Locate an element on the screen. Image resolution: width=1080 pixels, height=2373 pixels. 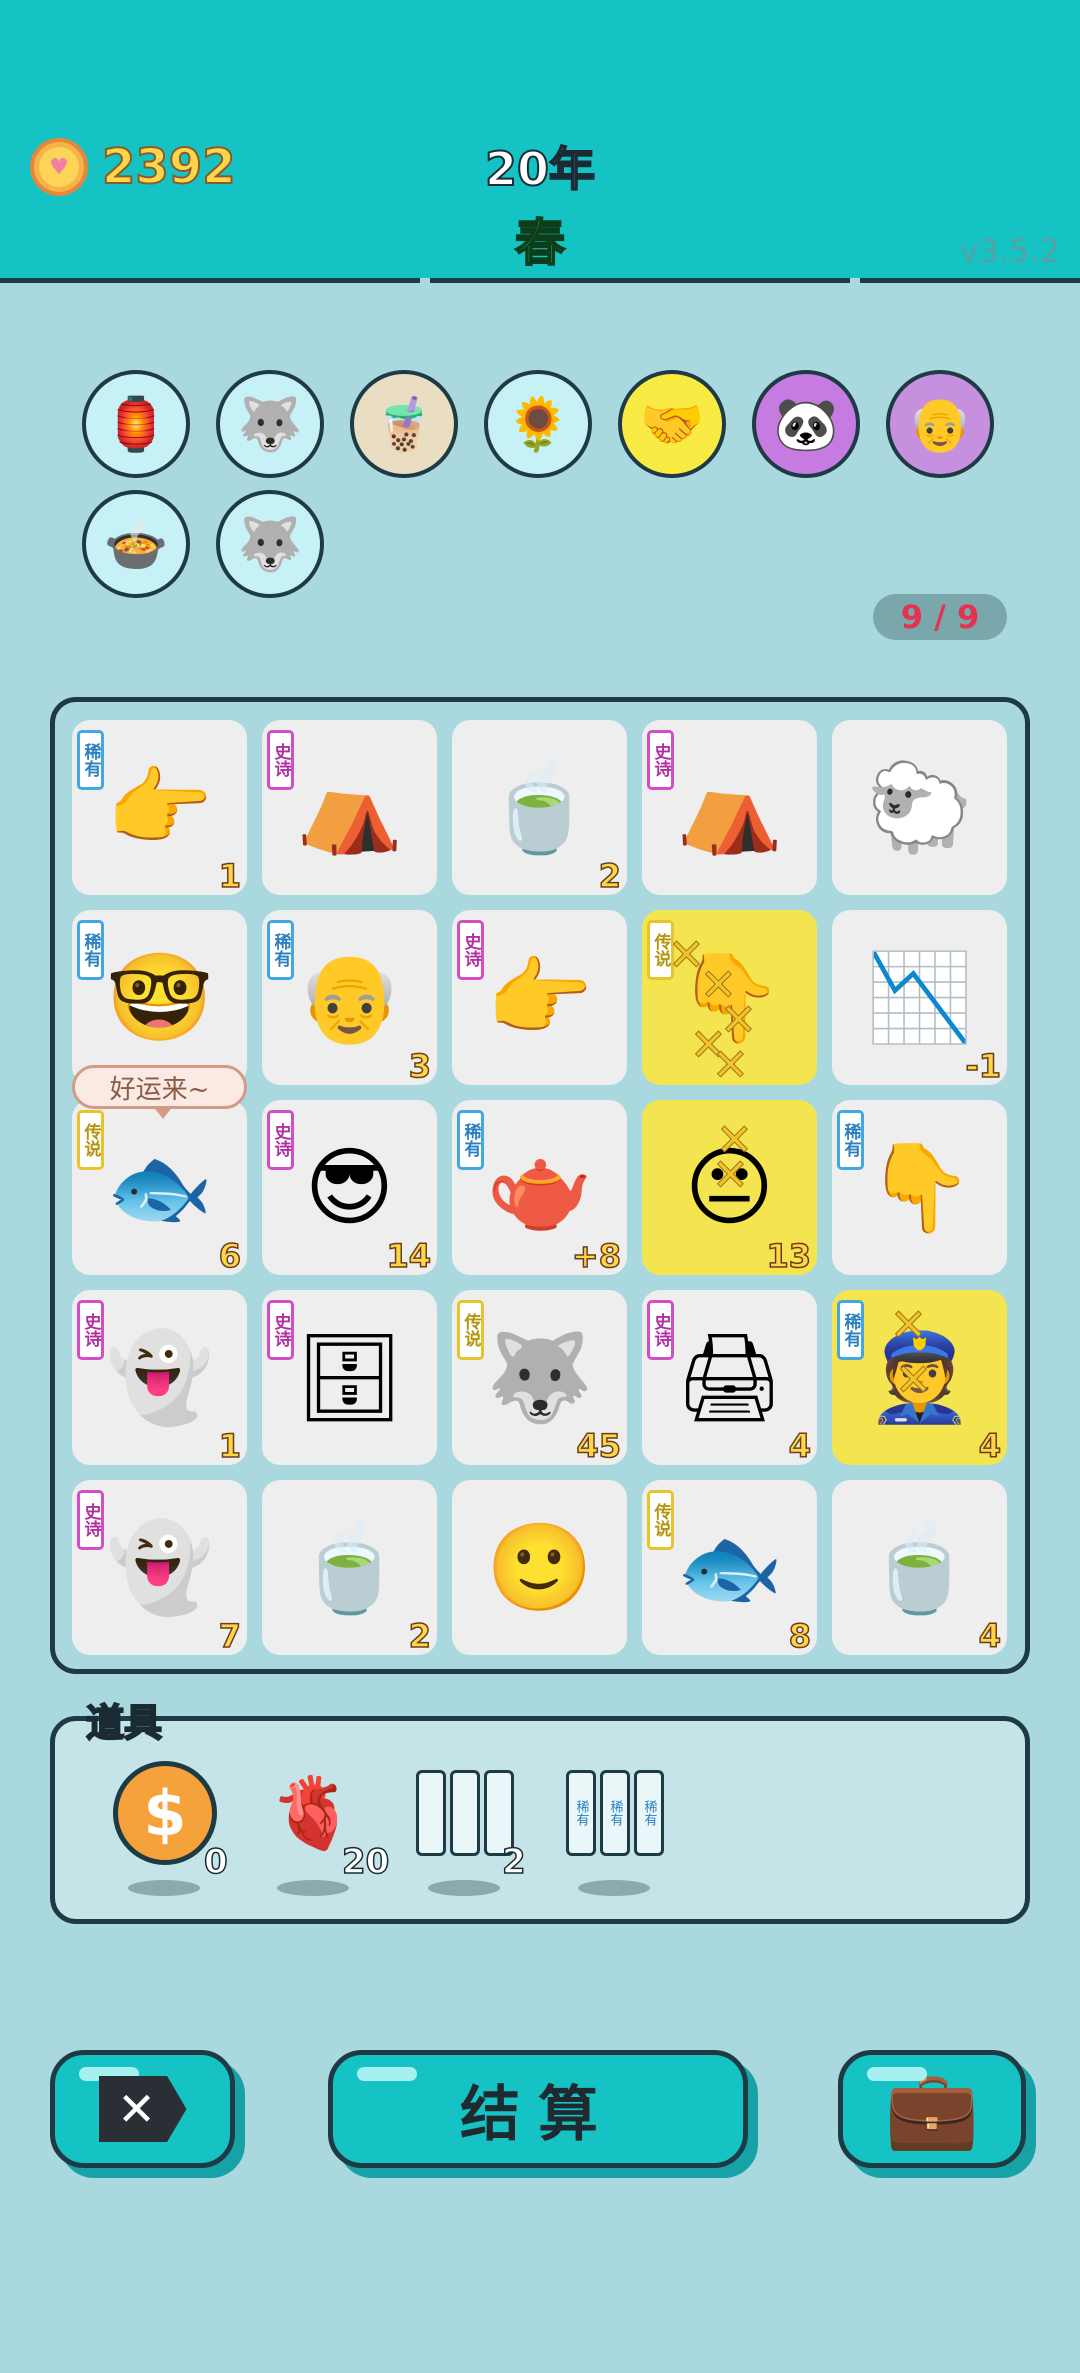
board-tile: 👴 稀有 3 is located at coordinates (349, 998).